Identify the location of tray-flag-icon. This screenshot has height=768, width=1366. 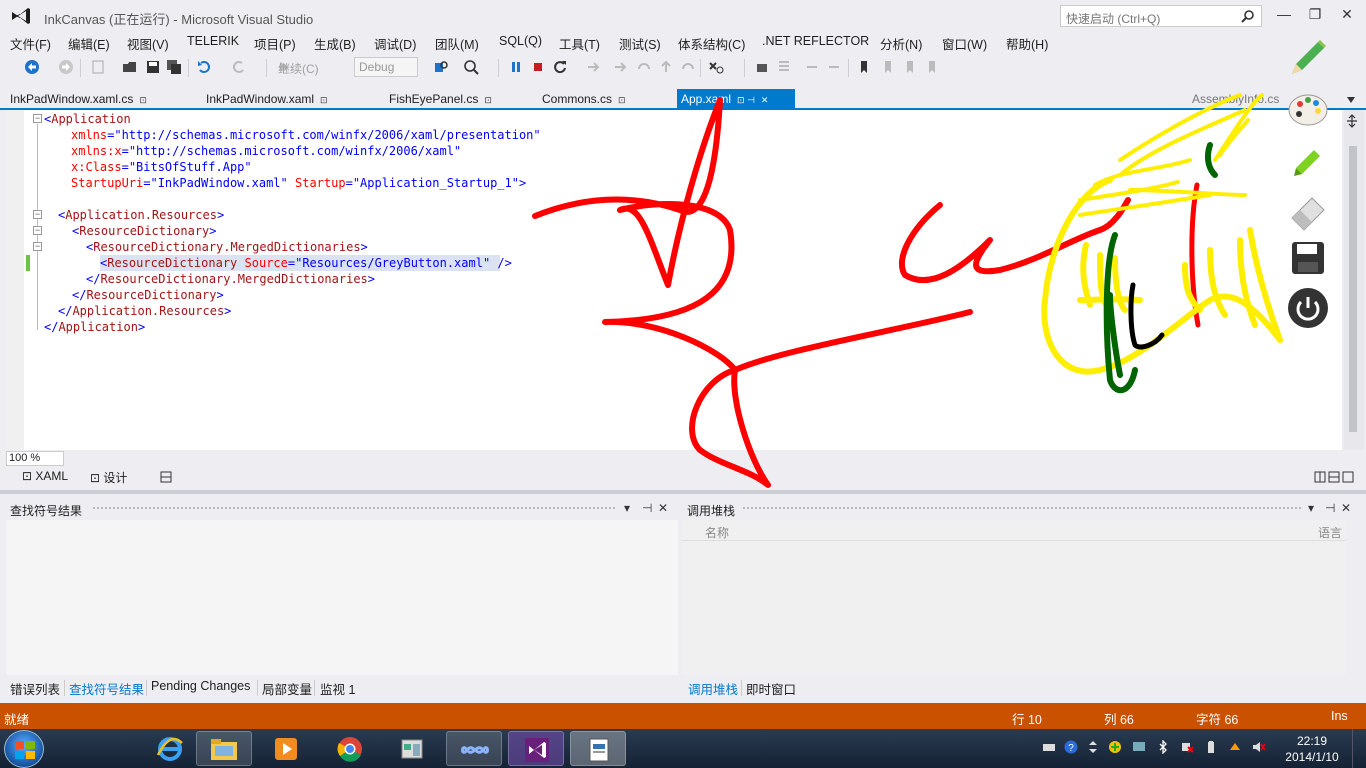
(1235, 747).